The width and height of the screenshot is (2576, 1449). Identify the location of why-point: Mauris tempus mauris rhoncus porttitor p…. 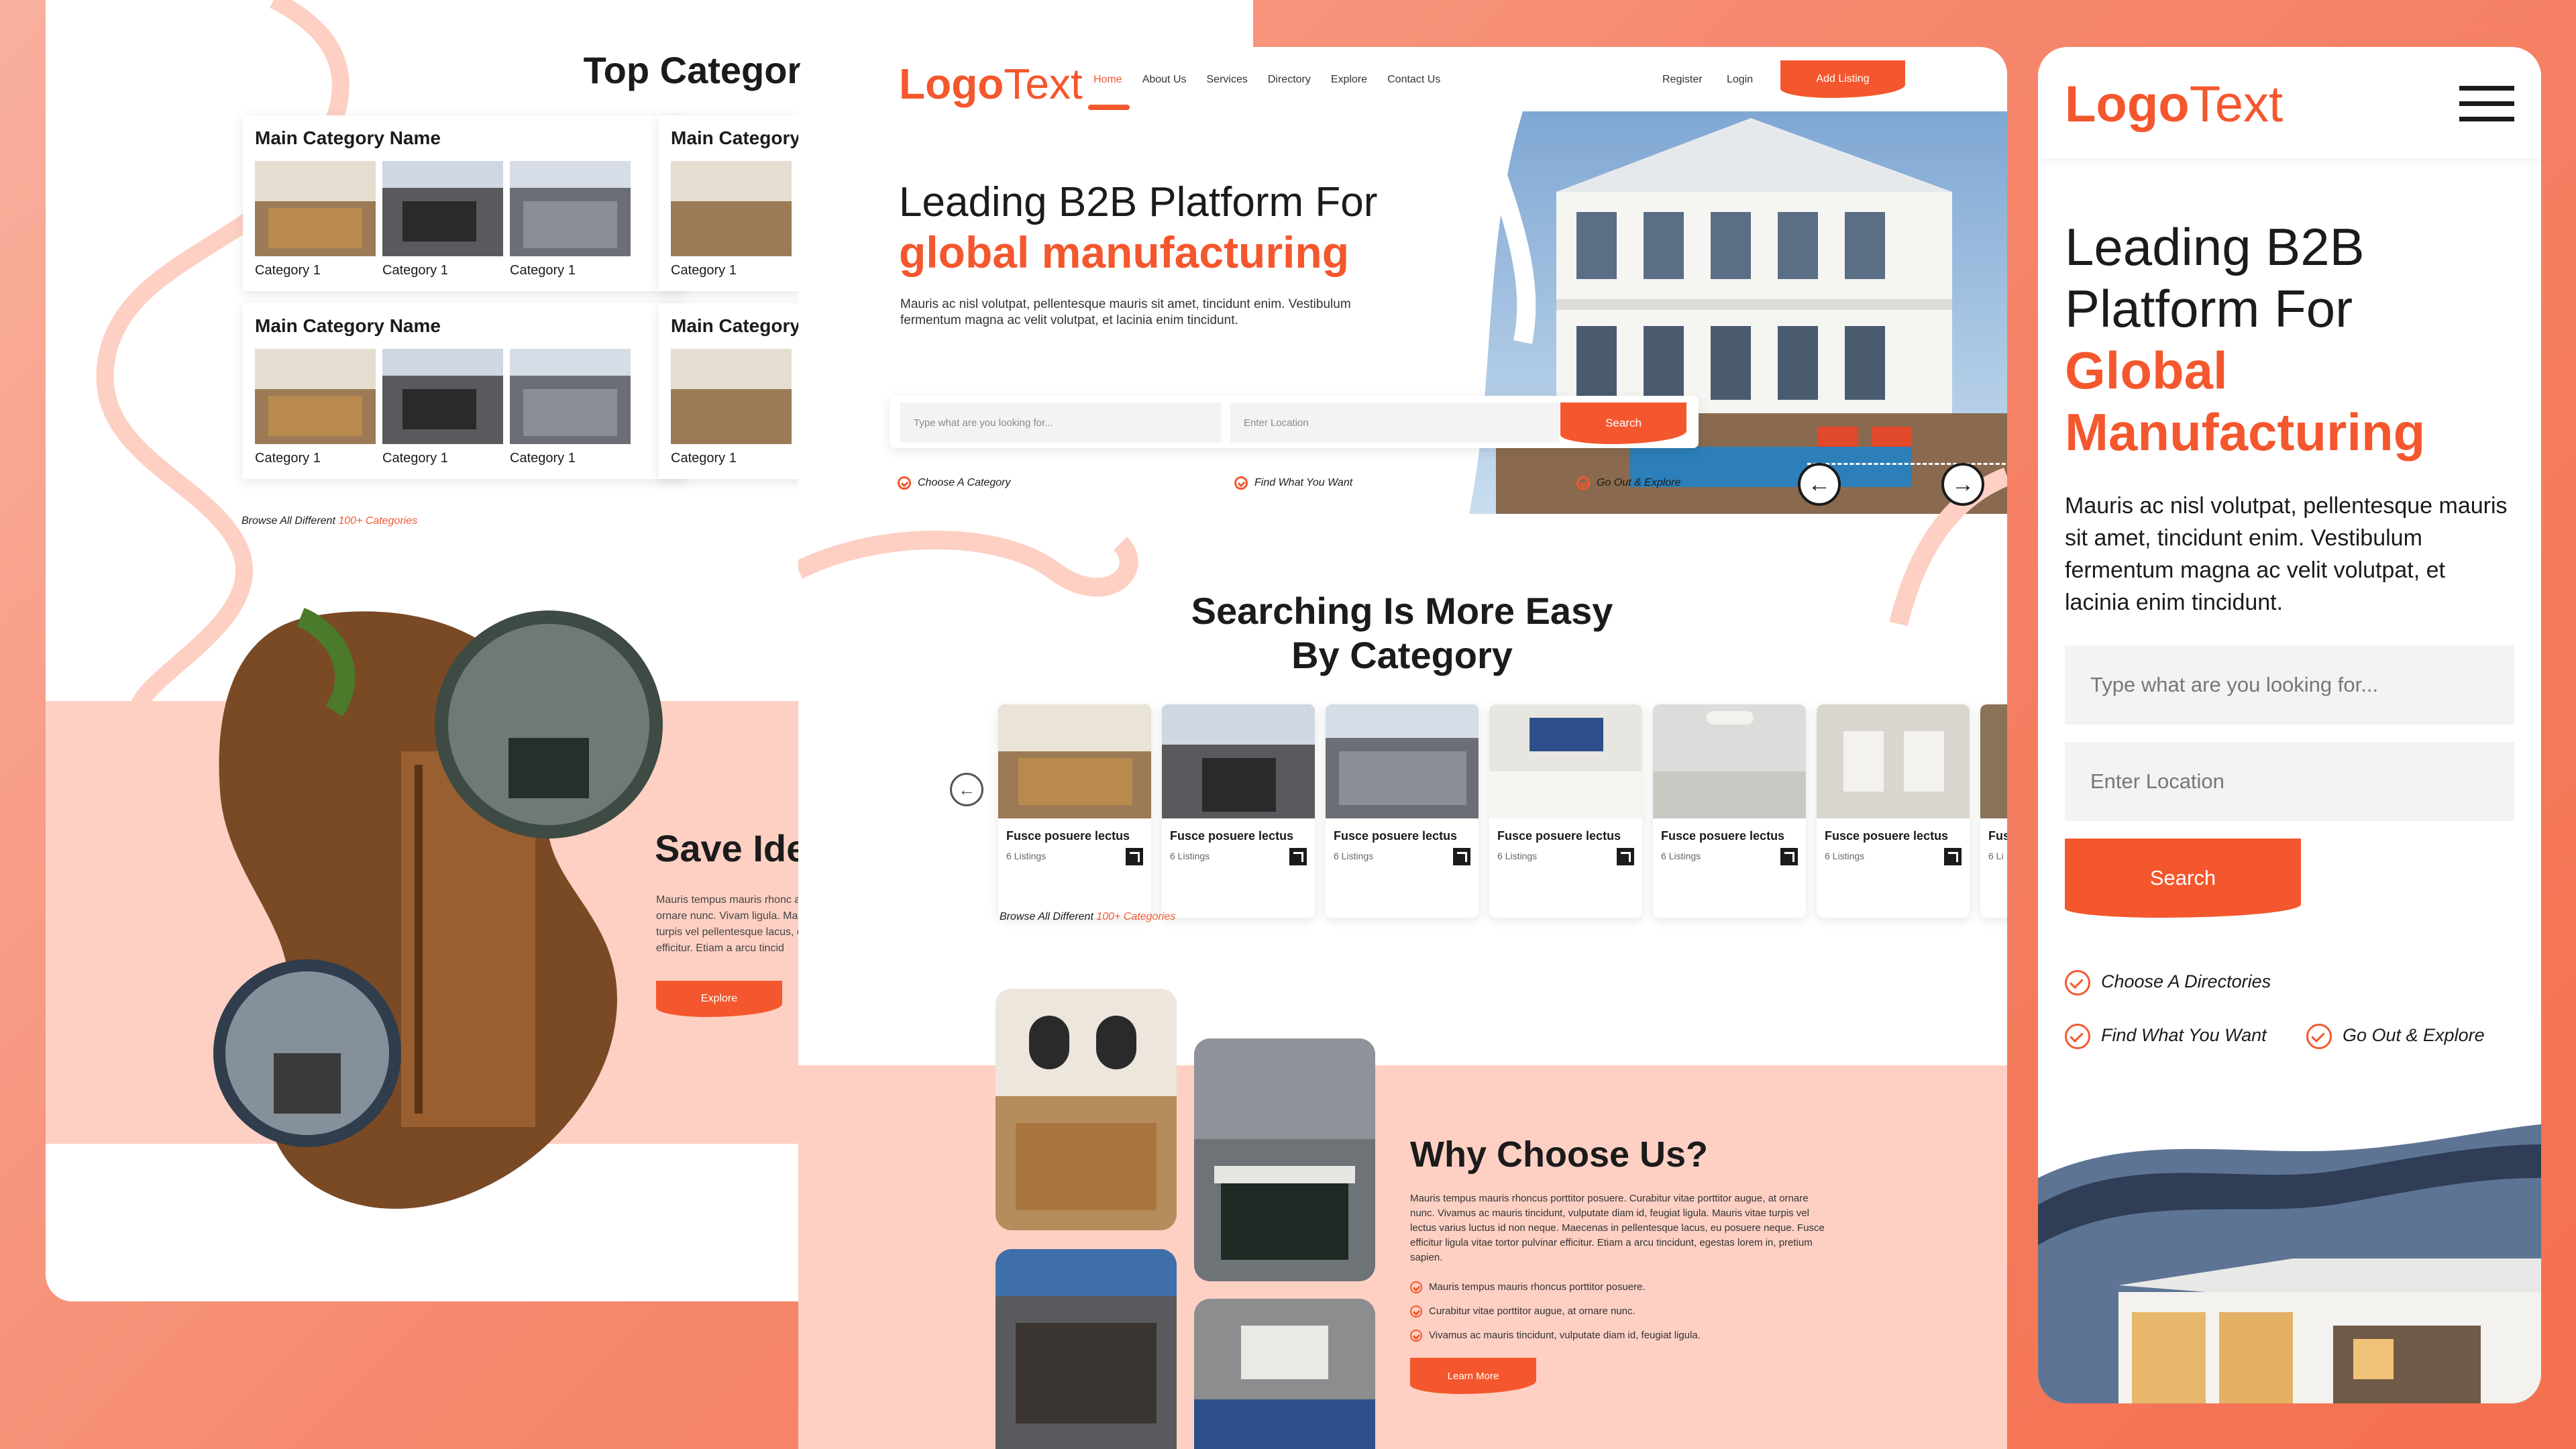
(1528, 1287).